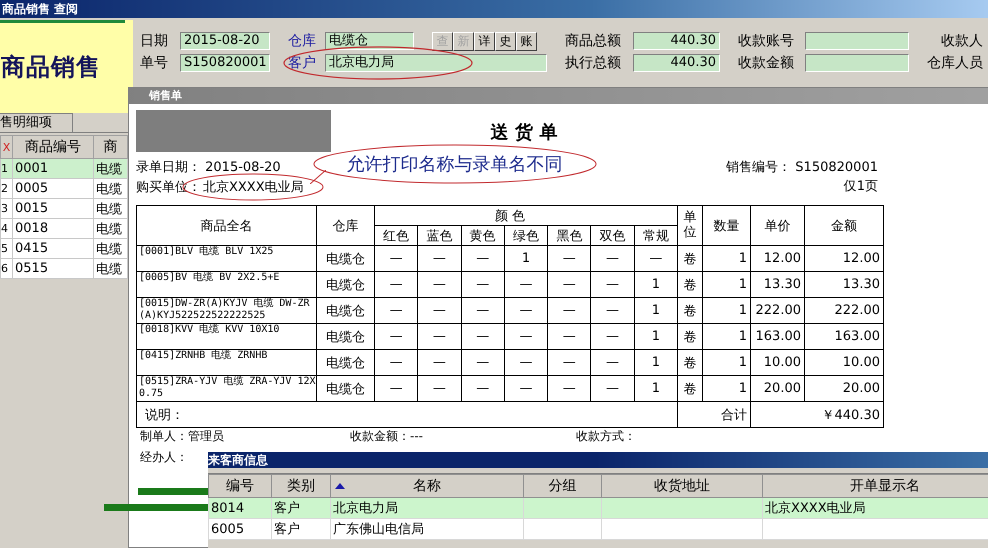  Describe the element at coordinates (39, 9) in the screenshot. I see `window-title: 商品销售 查阅` at that location.